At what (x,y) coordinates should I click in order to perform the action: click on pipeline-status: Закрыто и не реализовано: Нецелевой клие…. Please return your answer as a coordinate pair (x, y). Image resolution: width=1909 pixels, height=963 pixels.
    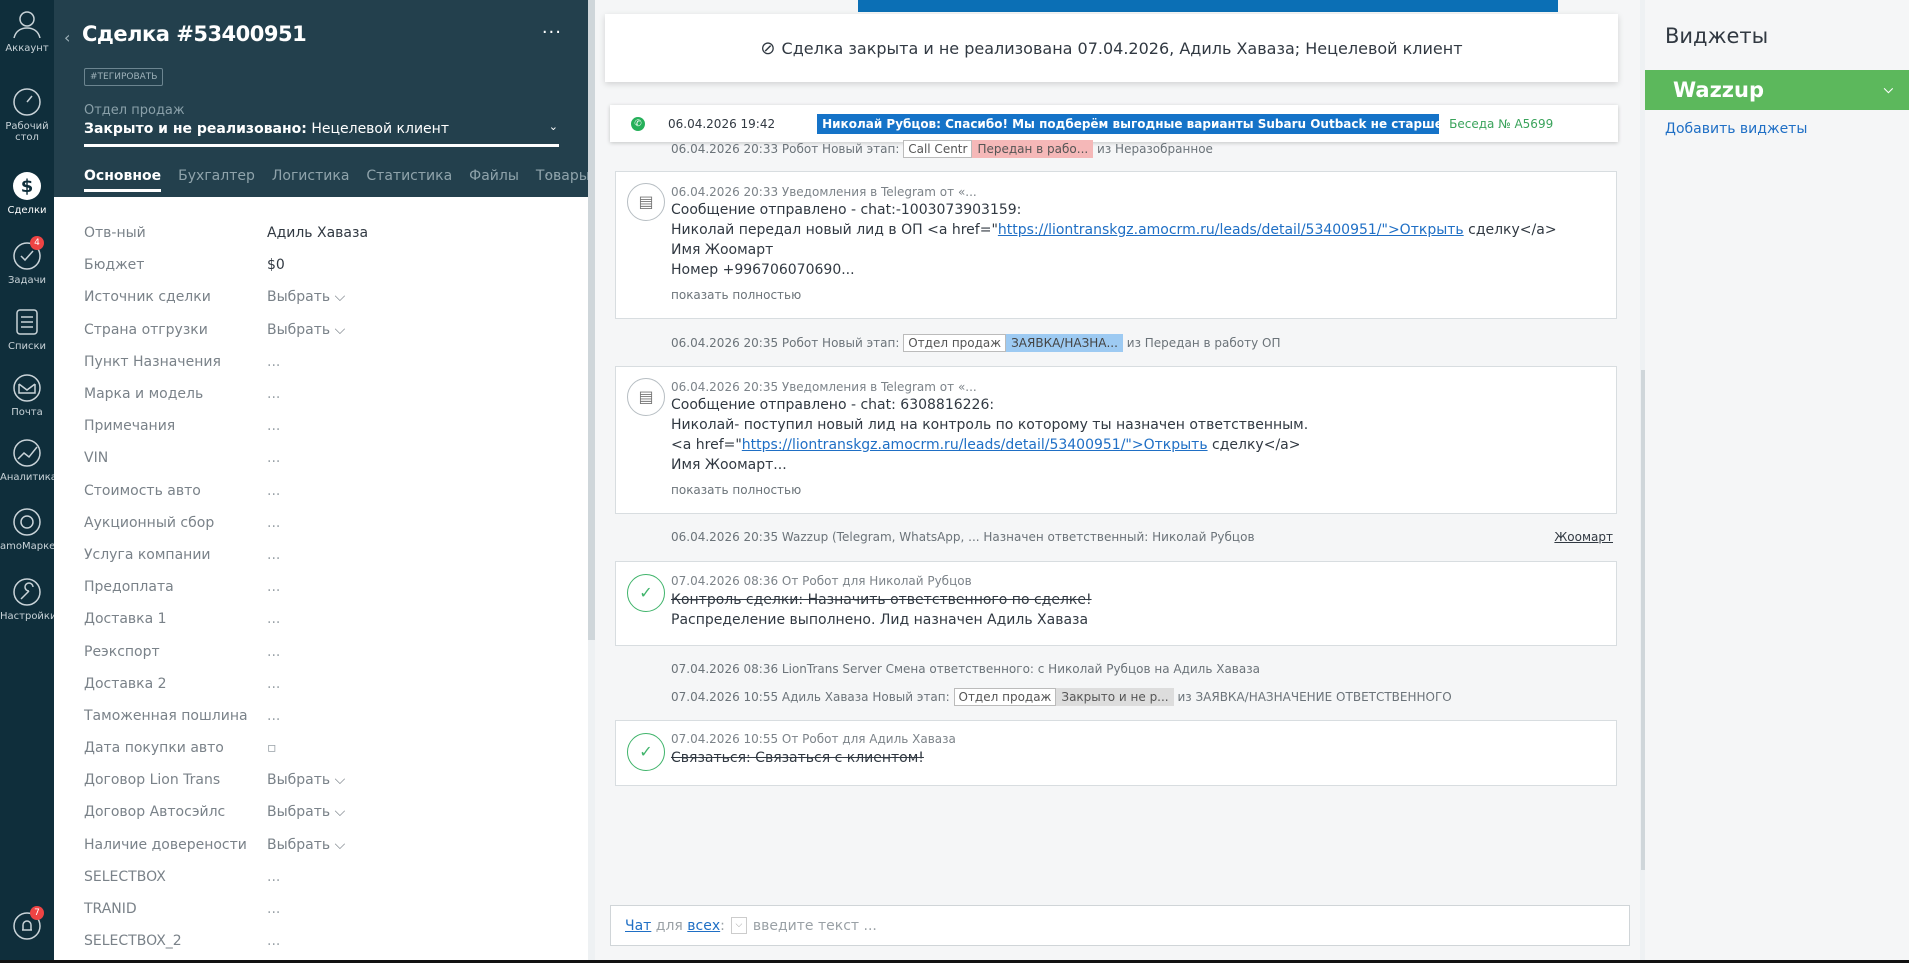
    Looking at the image, I should click on (266, 129).